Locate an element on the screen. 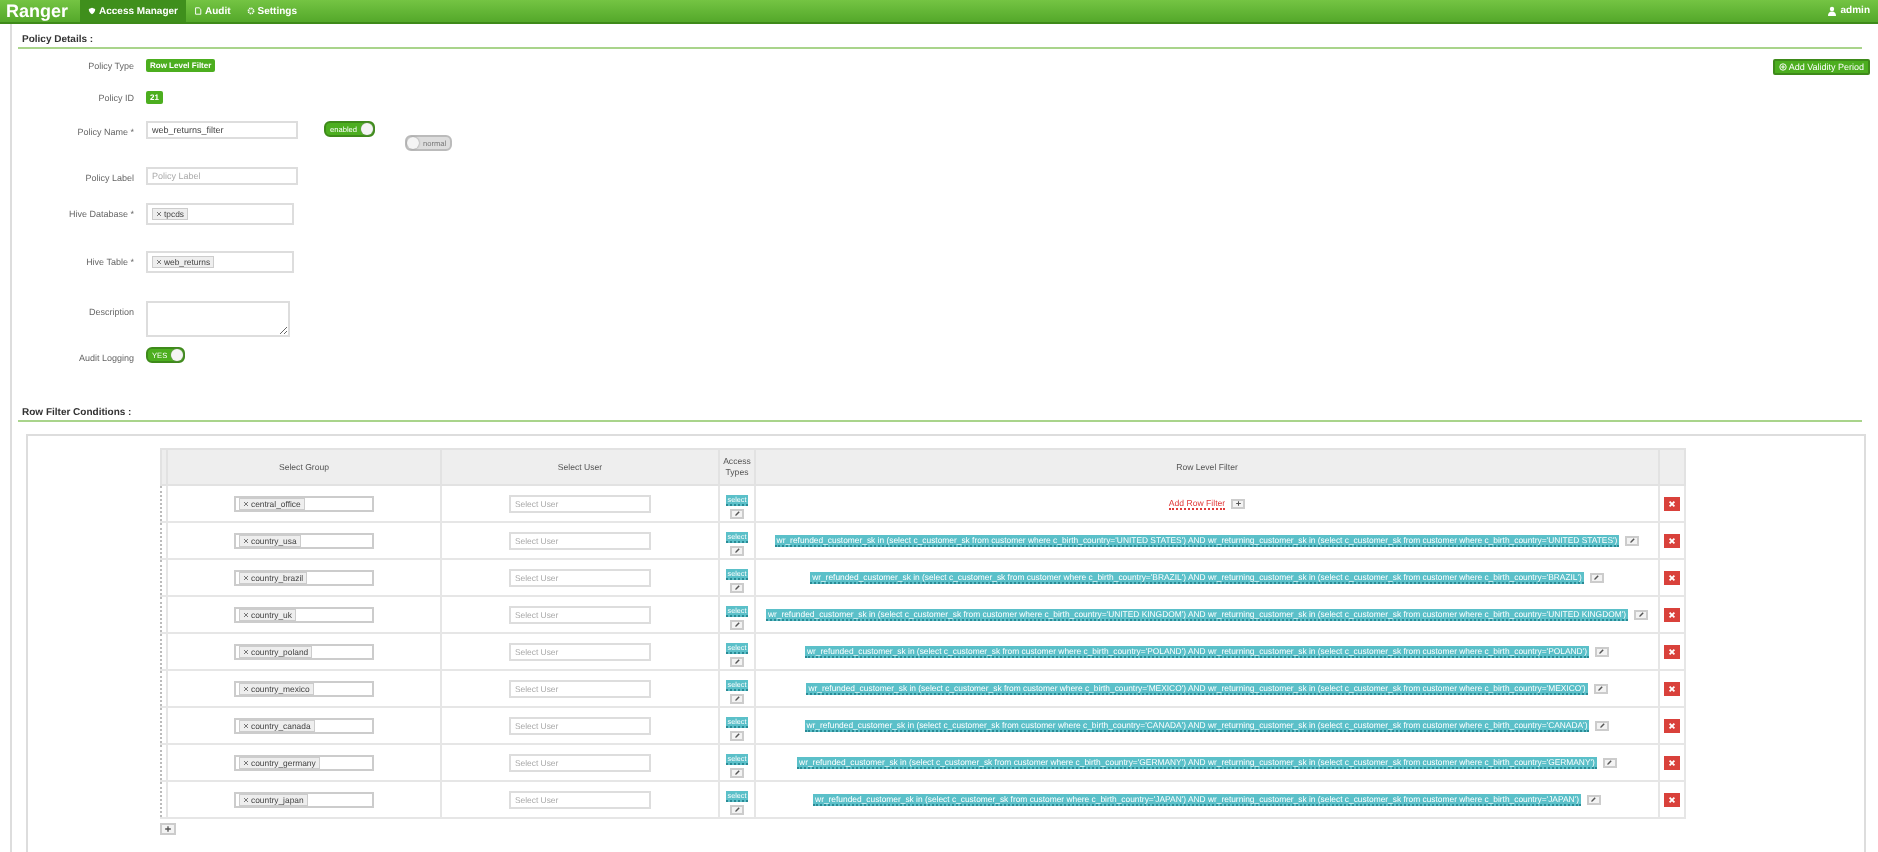  plus-icon is located at coordinates (168, 829).